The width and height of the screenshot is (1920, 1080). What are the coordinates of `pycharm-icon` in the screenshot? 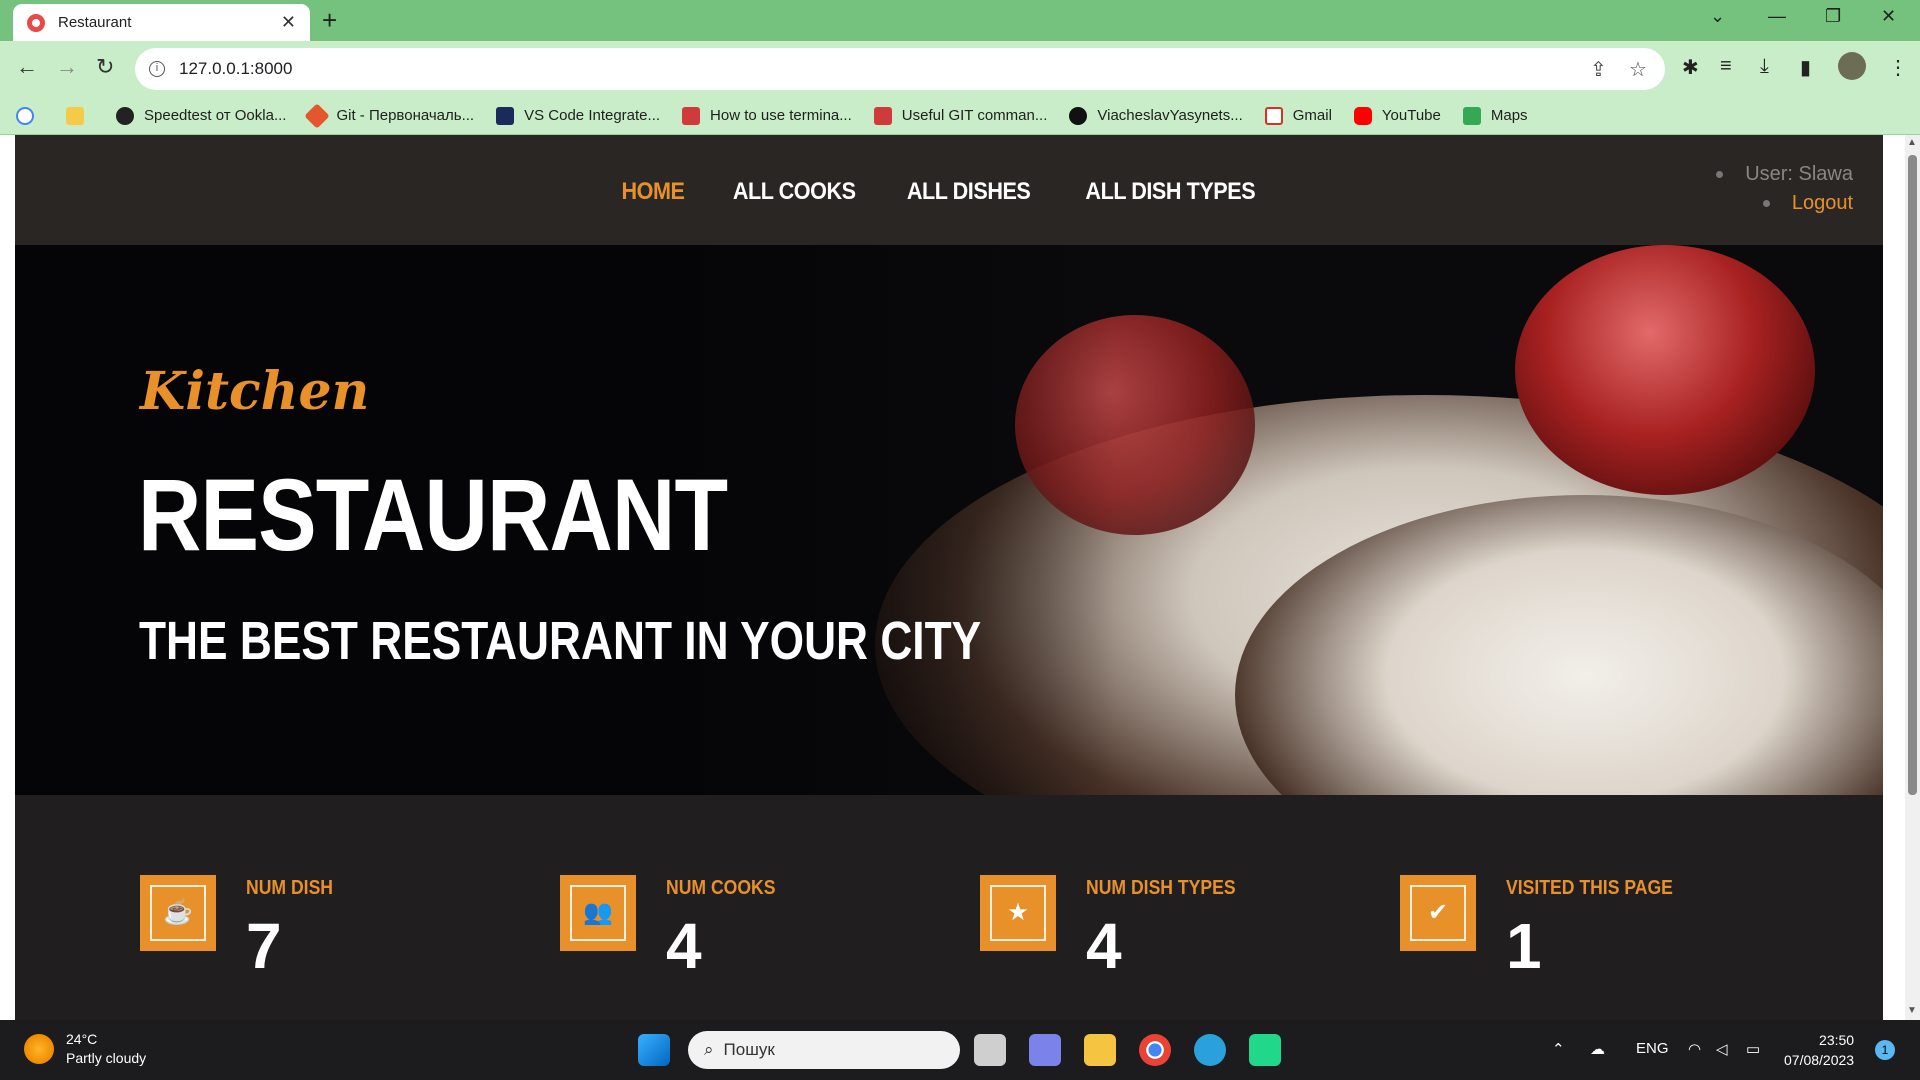 It's located at (1265, 1050).